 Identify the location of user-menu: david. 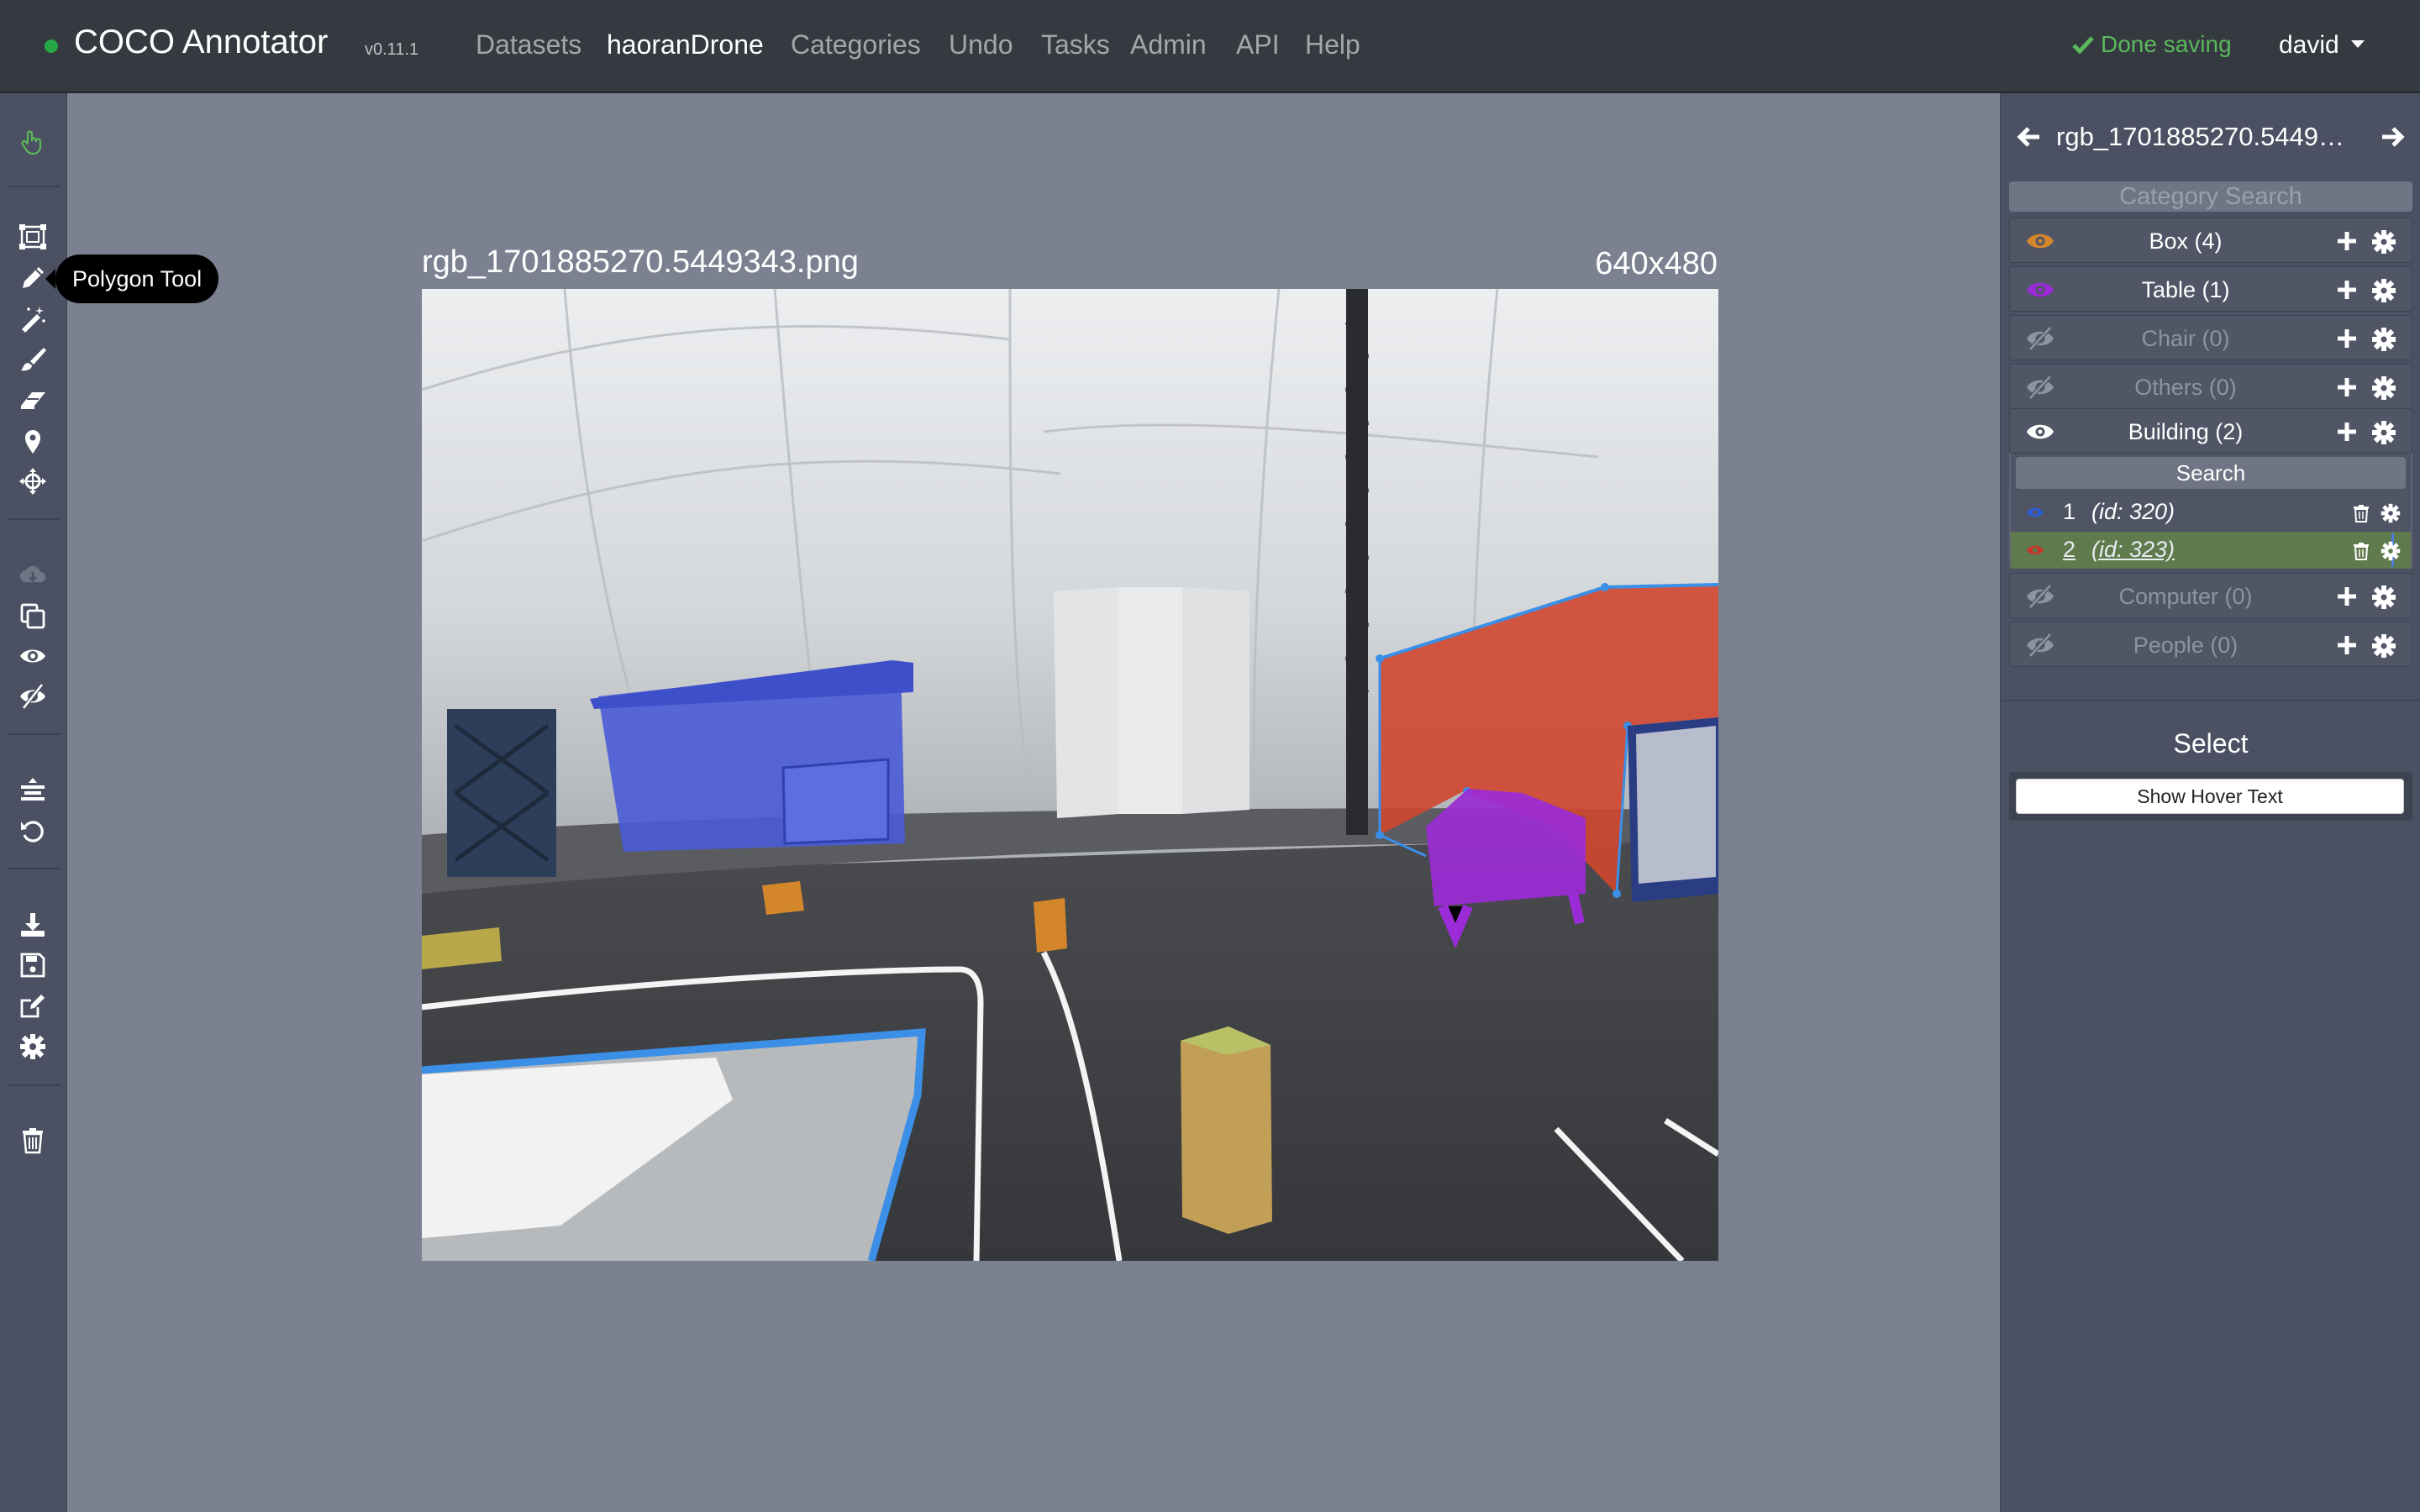
(2322, 45).